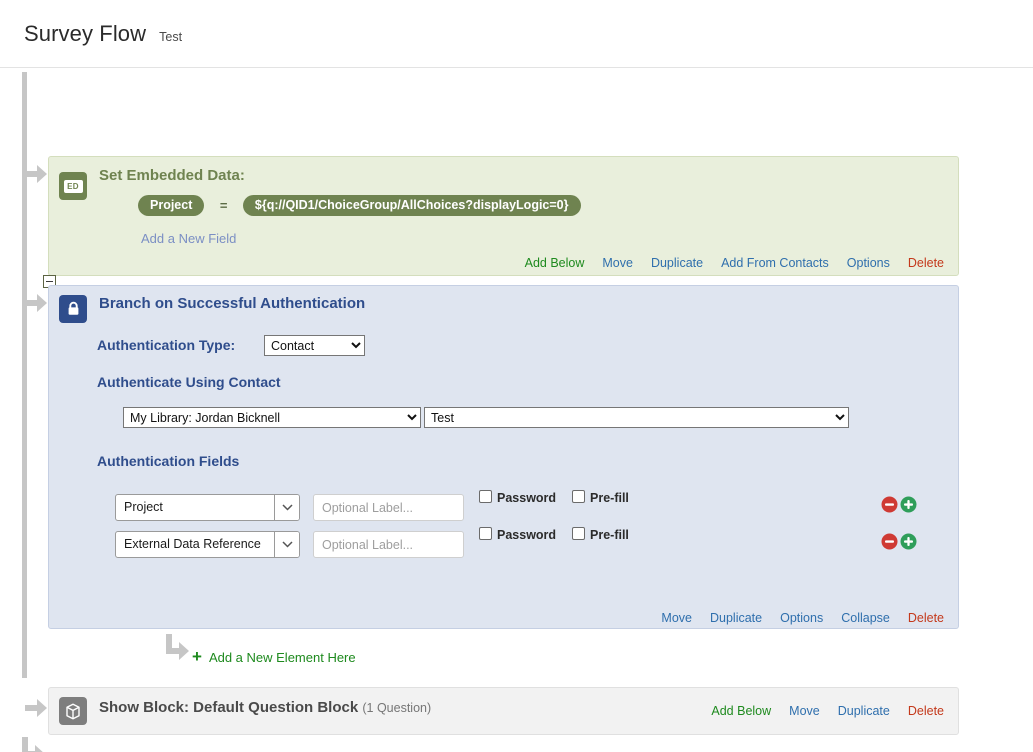 The width and height of the screenshot is (1033, 752). Describe the element at coordinates (272, 417) in the screenshot. I see `library-select: My Library: Jordan Bicknell` at that location.